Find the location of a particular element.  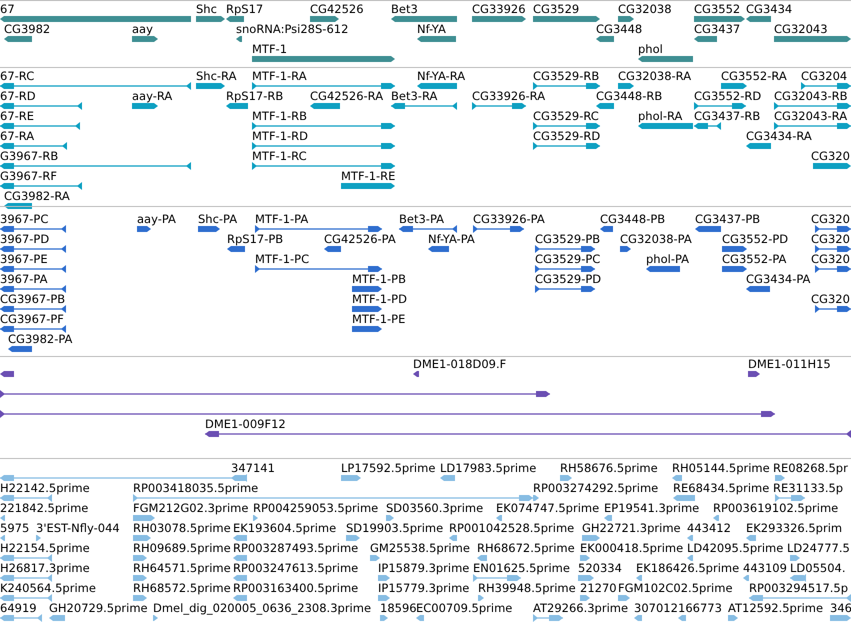

feature-label: RH68672.5prime is located at coordinates (526, 548).